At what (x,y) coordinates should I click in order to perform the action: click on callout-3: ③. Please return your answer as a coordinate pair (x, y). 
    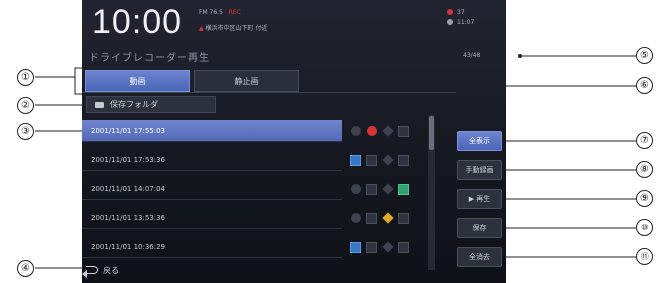
    Looking at the image, I should click on (25, 131).